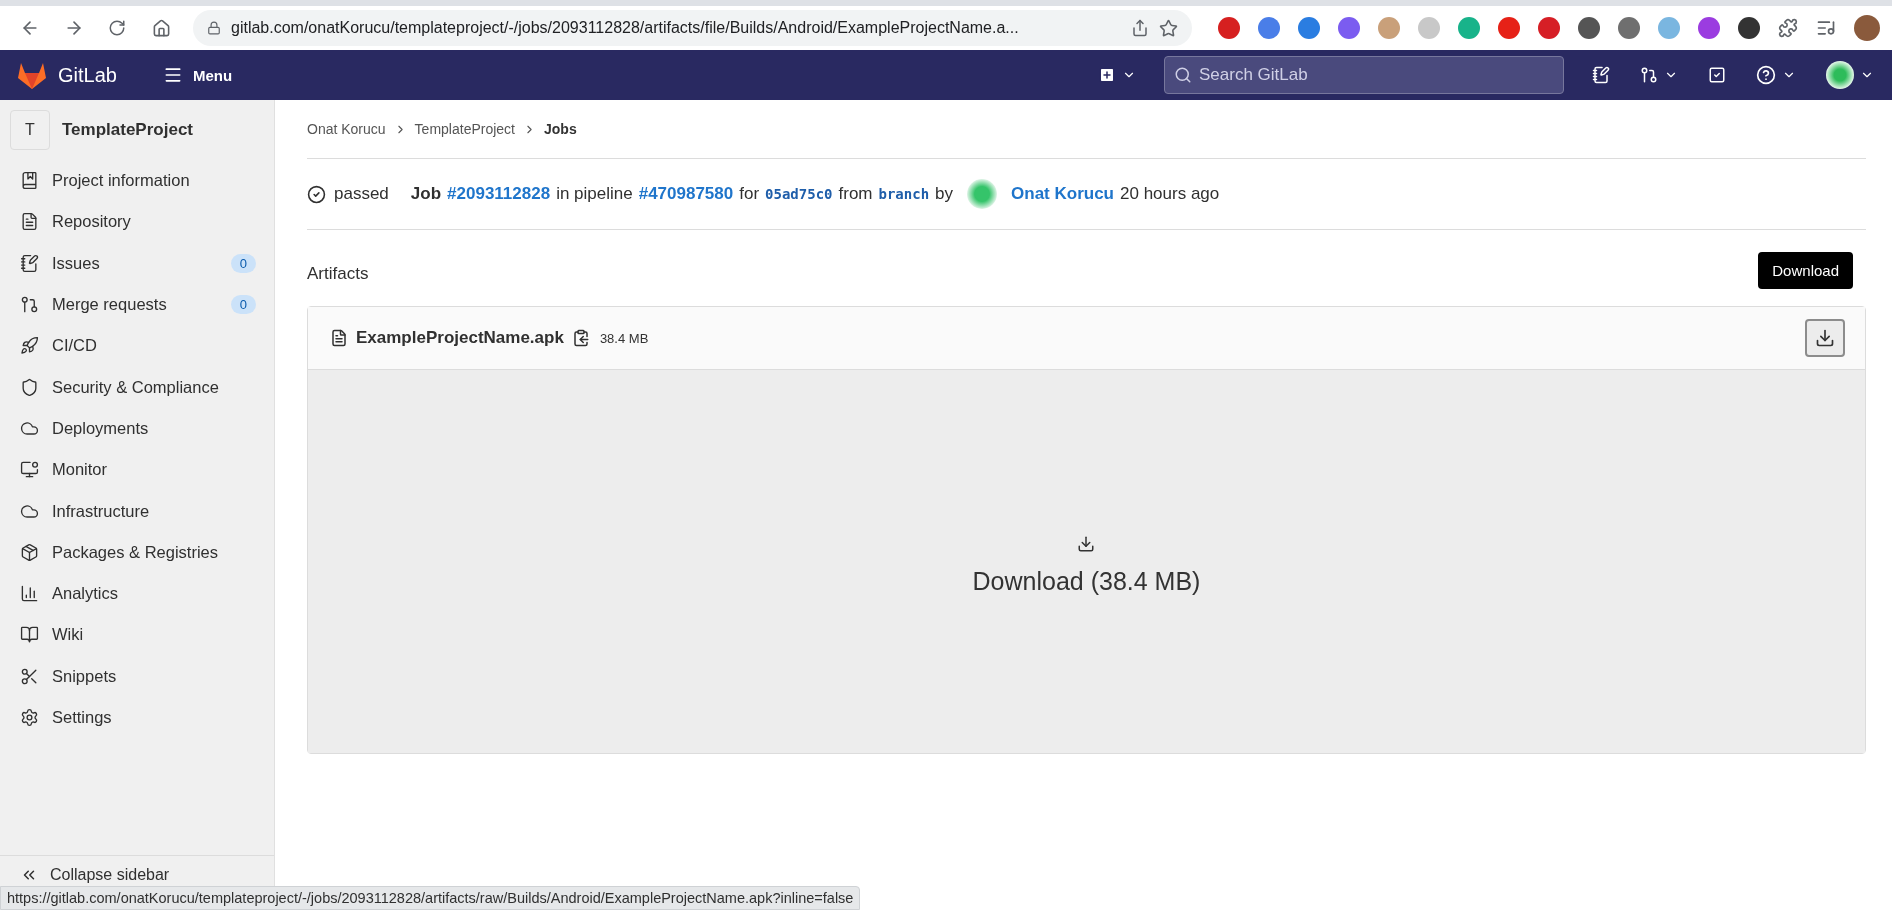 This screenshot has width=1892, height=910. What do you see at coordinates (361, 194) in the screenshot?
I see `status-label: passed` at bounding box center [361, 194].